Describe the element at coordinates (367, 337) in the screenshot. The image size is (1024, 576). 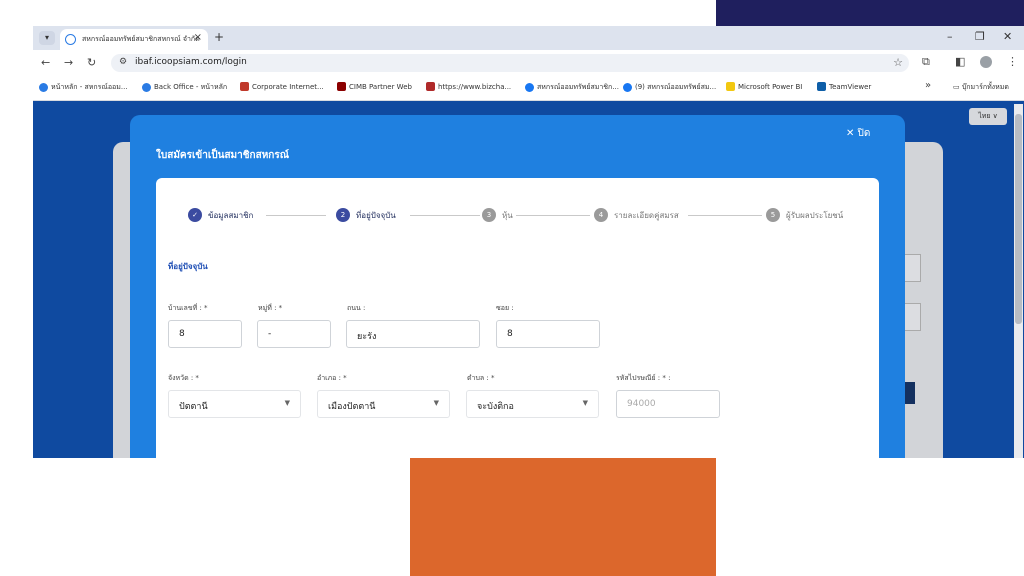
I see `field-value: ยะรัง` at that location.